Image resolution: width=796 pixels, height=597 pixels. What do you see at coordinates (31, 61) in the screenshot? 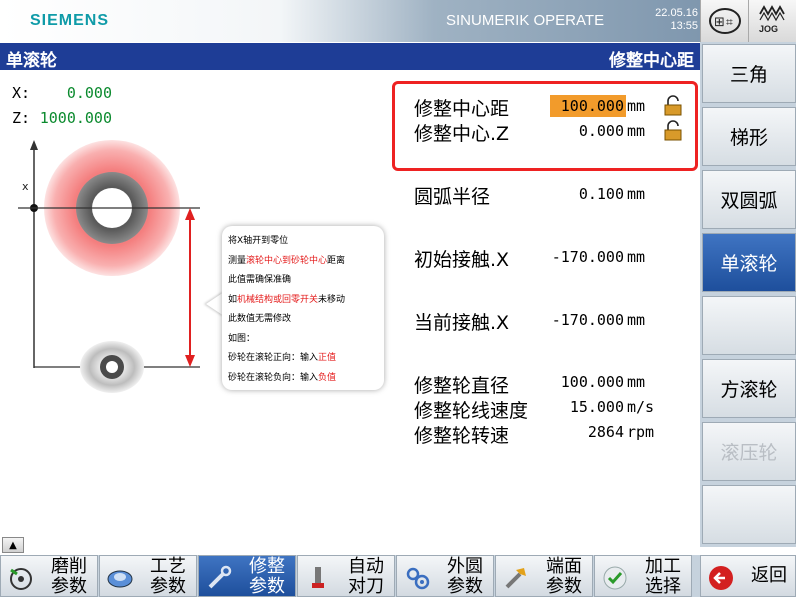
I see `page-title: 单滚轮` at bounding box center [31, 61].